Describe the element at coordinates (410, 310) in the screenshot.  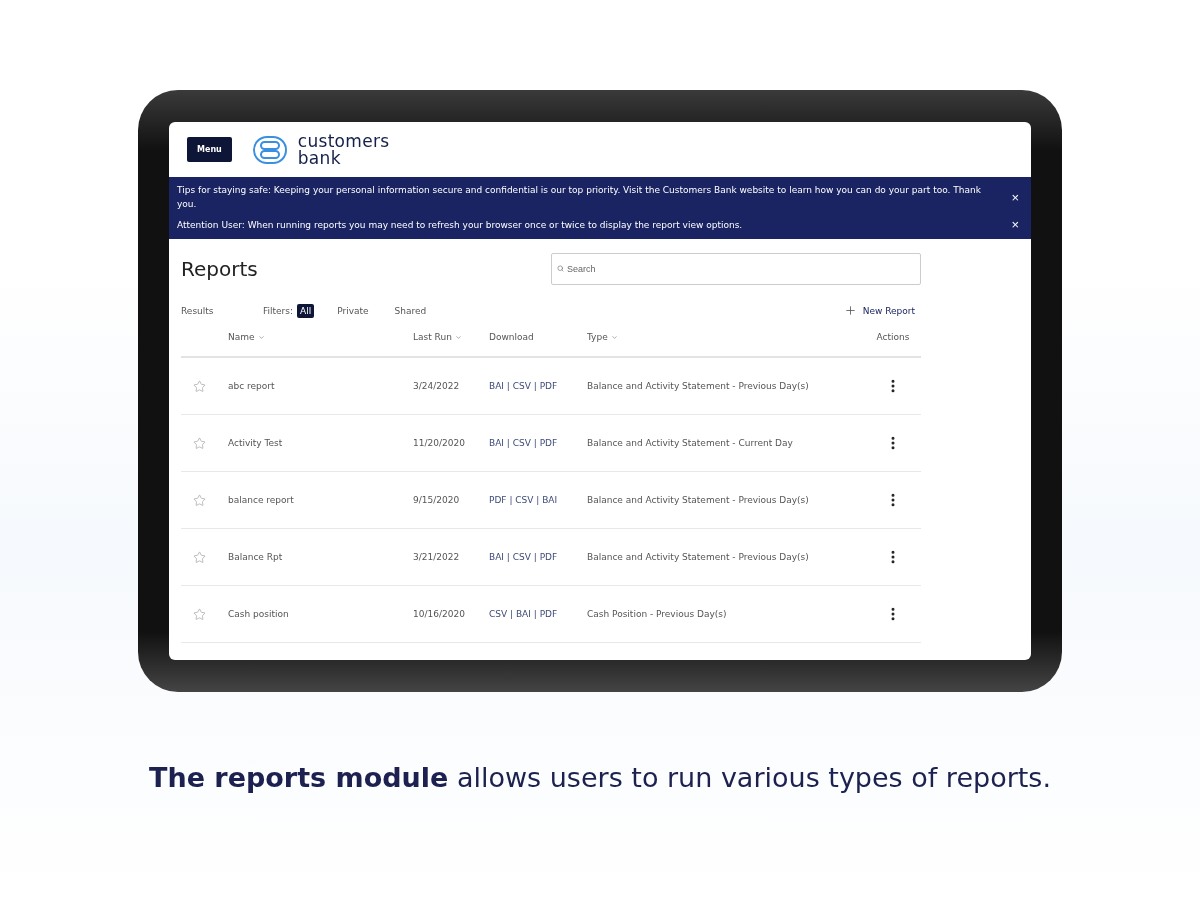
I see `filter-tab: Shared` at that location.